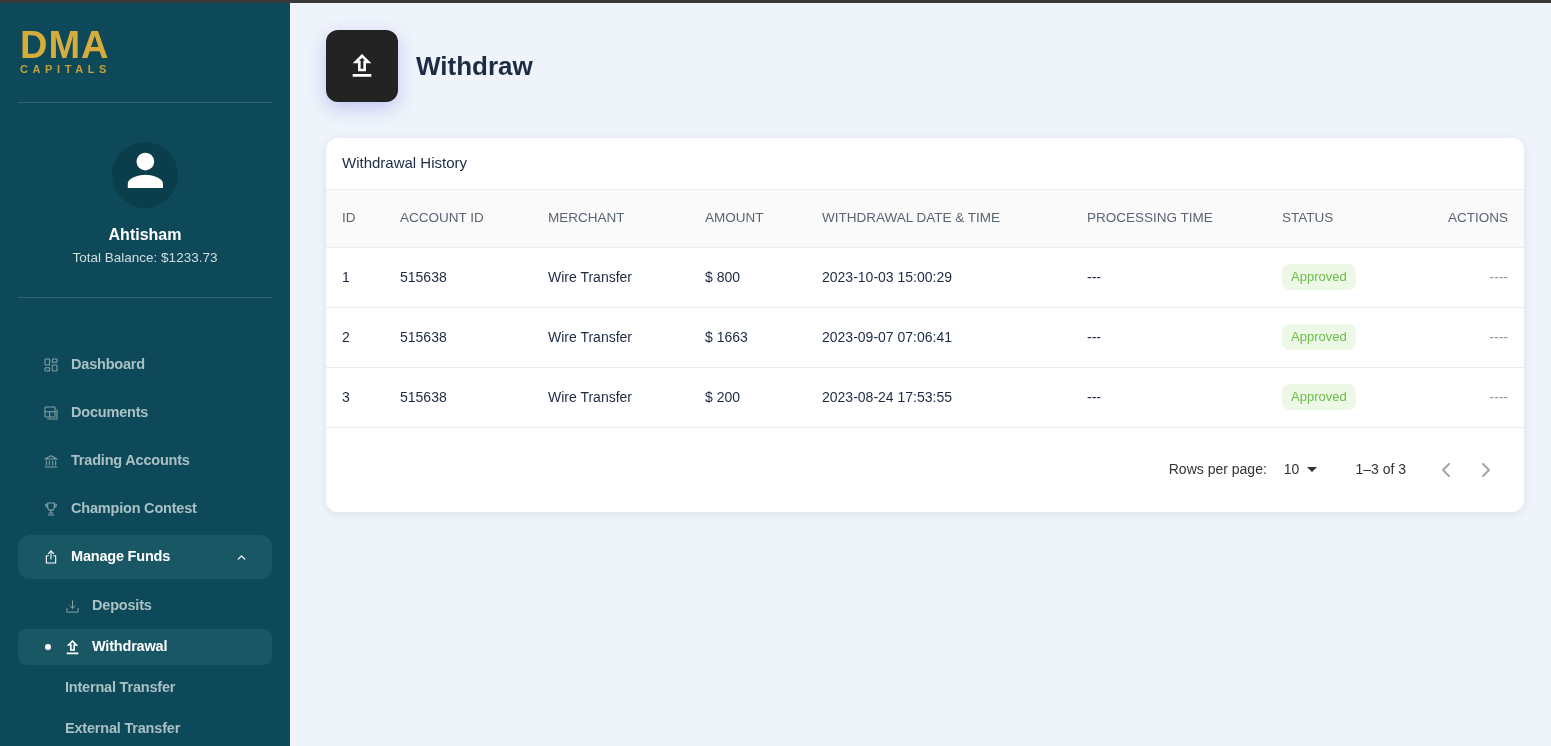 The width and height of the screenshot is (1551, 746). I want to click on column-header: ACTIONS, so click(1462, 218).